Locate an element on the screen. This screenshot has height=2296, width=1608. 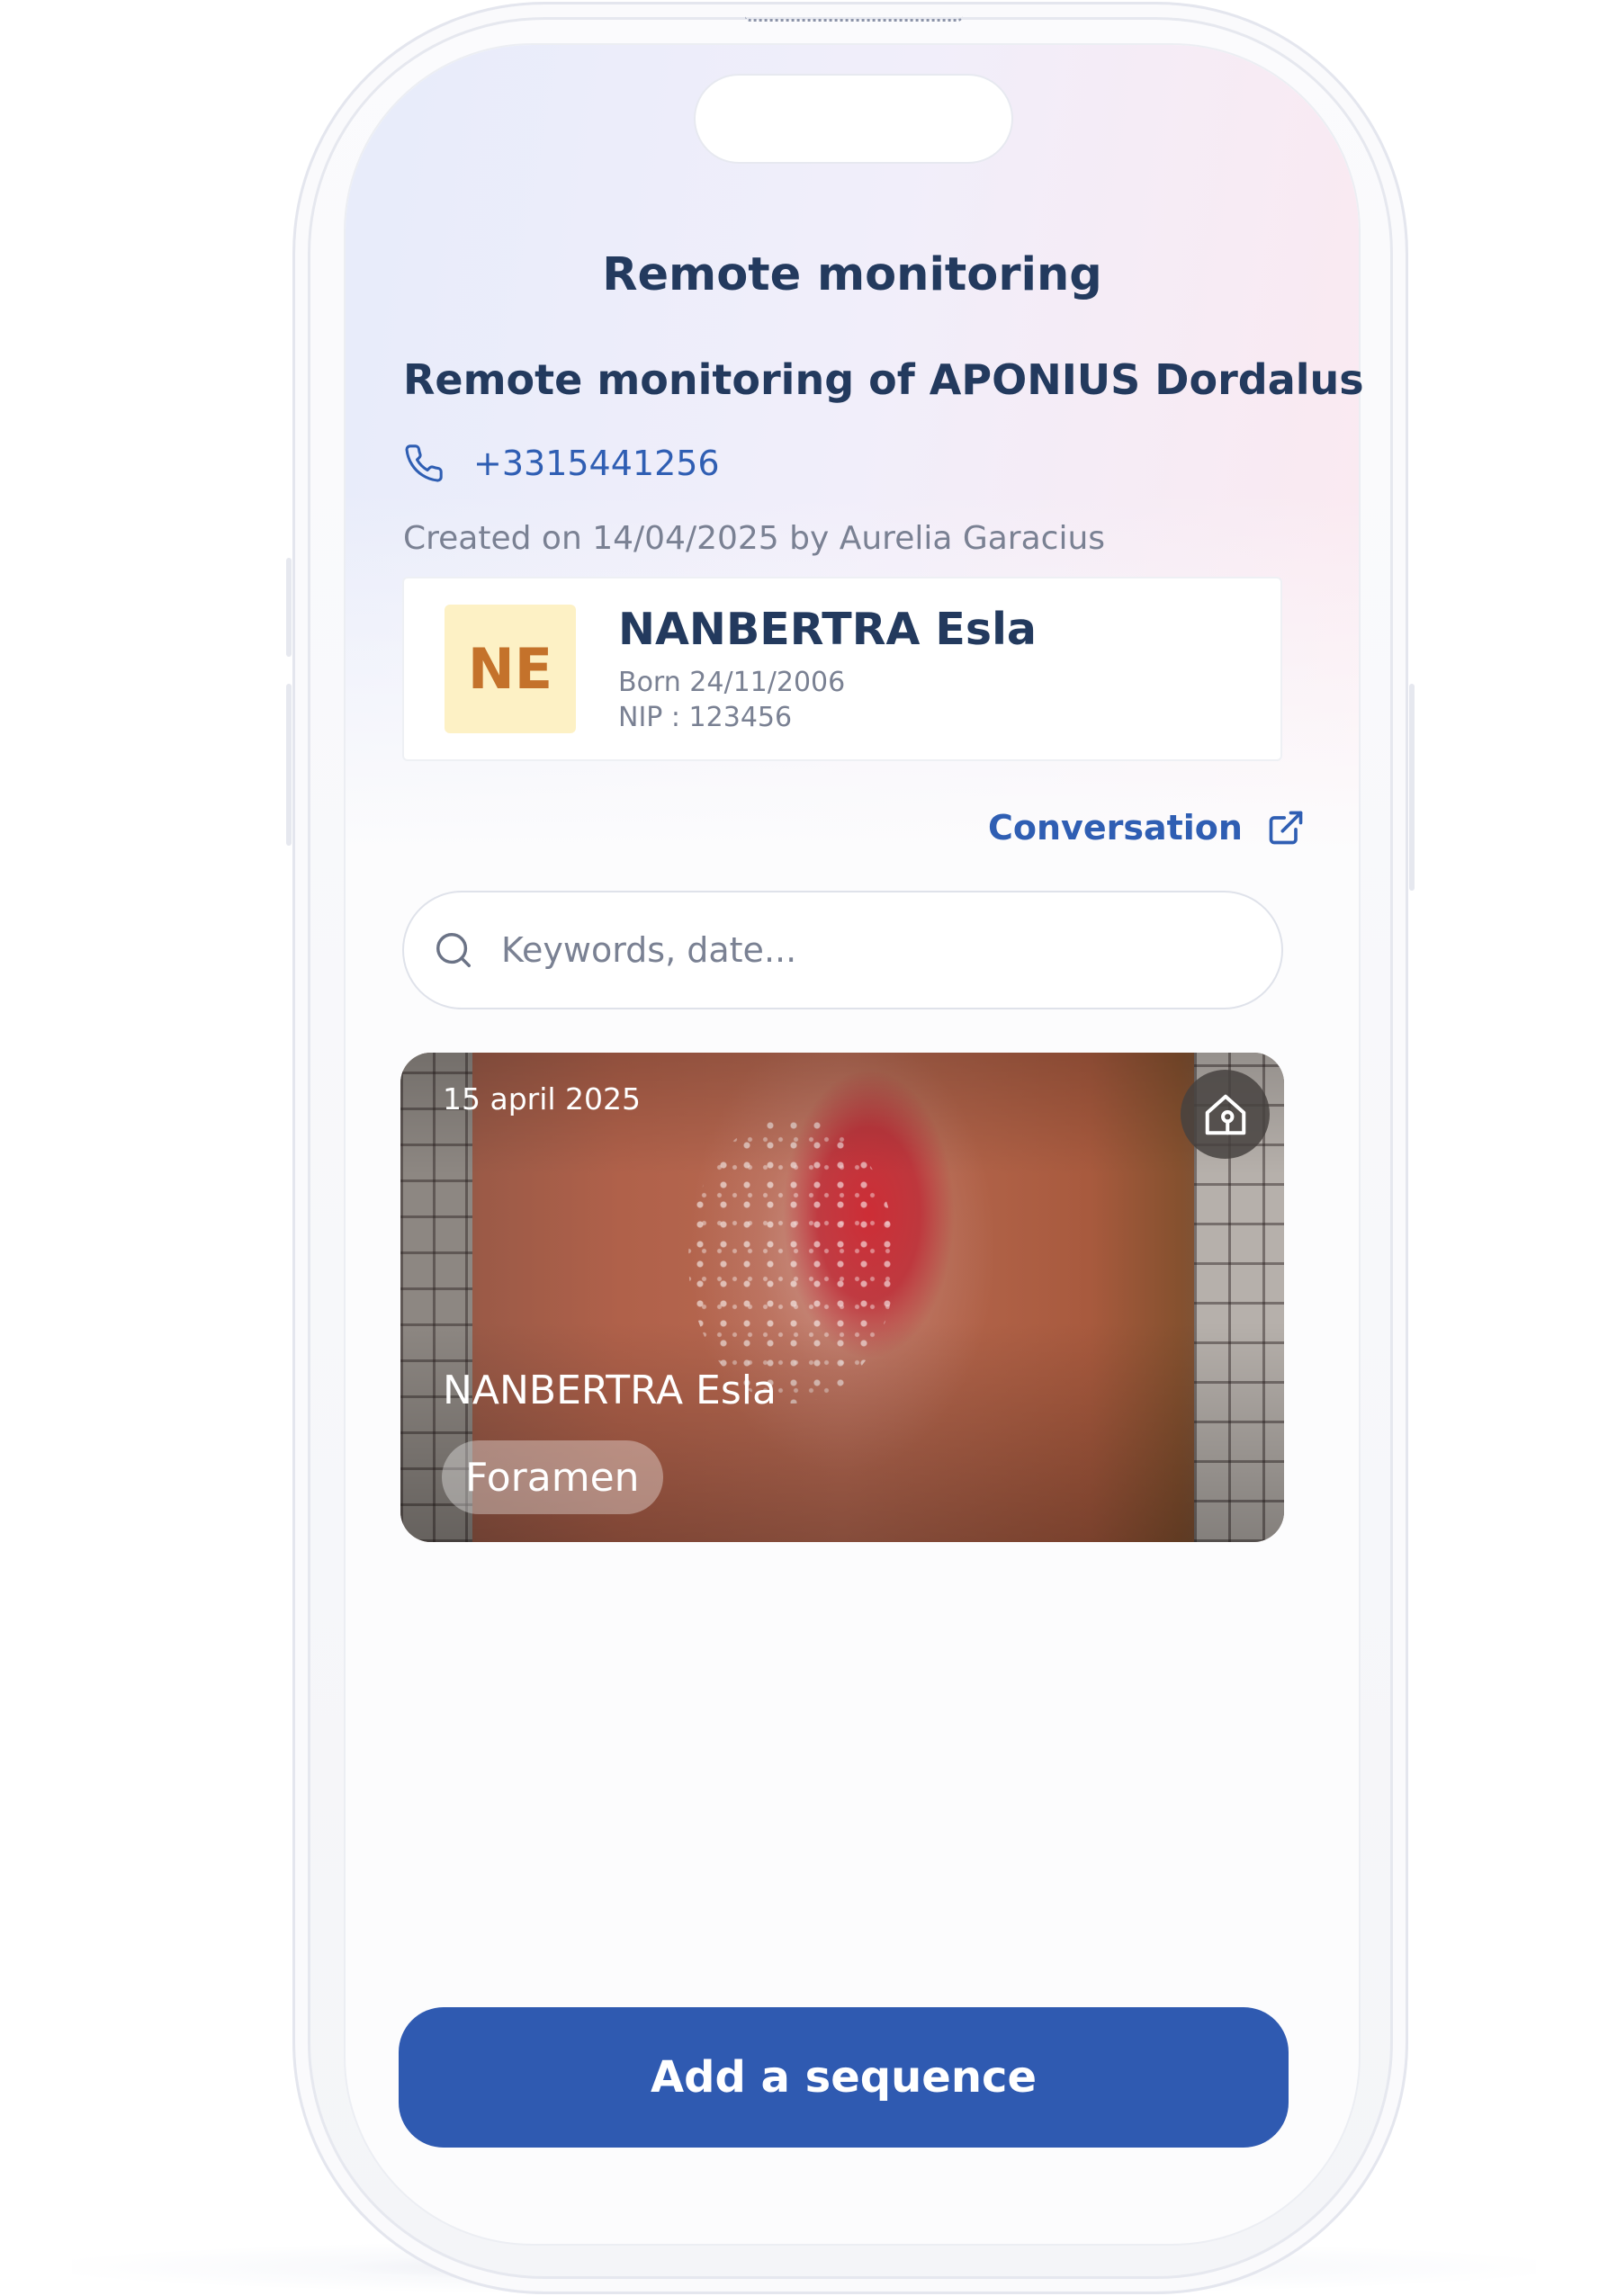
conversation-label: Conversation is located at coordinates (1115, 828).